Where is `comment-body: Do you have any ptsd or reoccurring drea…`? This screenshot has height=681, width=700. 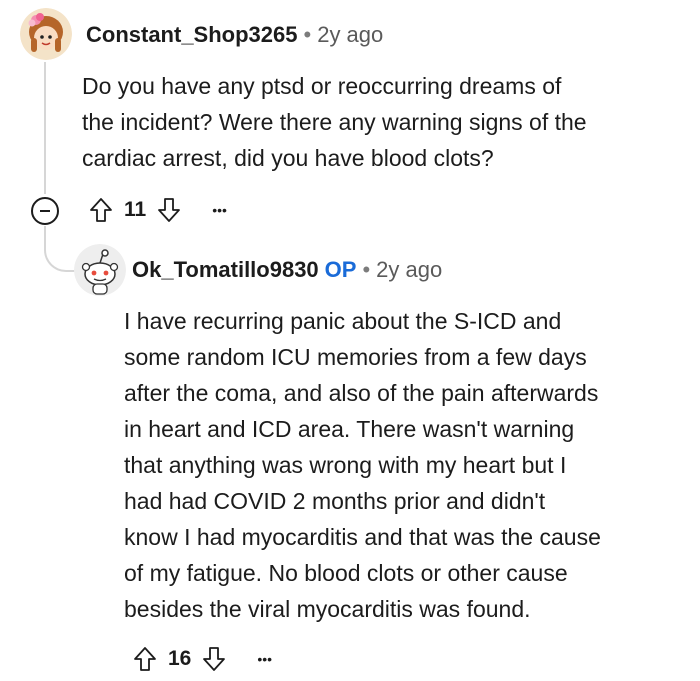 comment-body: Do you have any ptsd or reoccurring drea… is located at coordinates (334, 122).